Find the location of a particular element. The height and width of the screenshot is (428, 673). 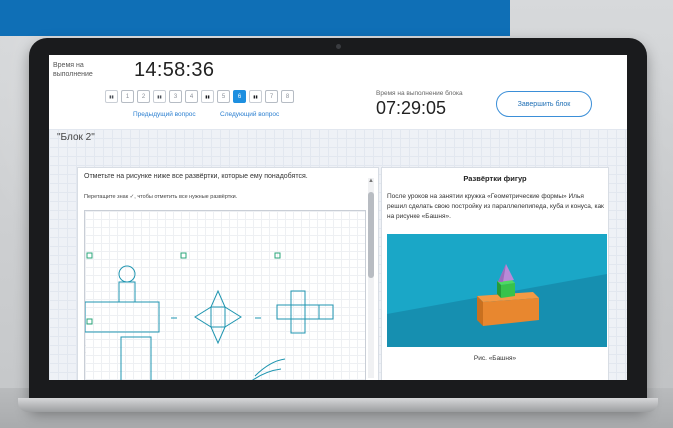

block-title: "Блок 2" is located at coordinates (76, 137).